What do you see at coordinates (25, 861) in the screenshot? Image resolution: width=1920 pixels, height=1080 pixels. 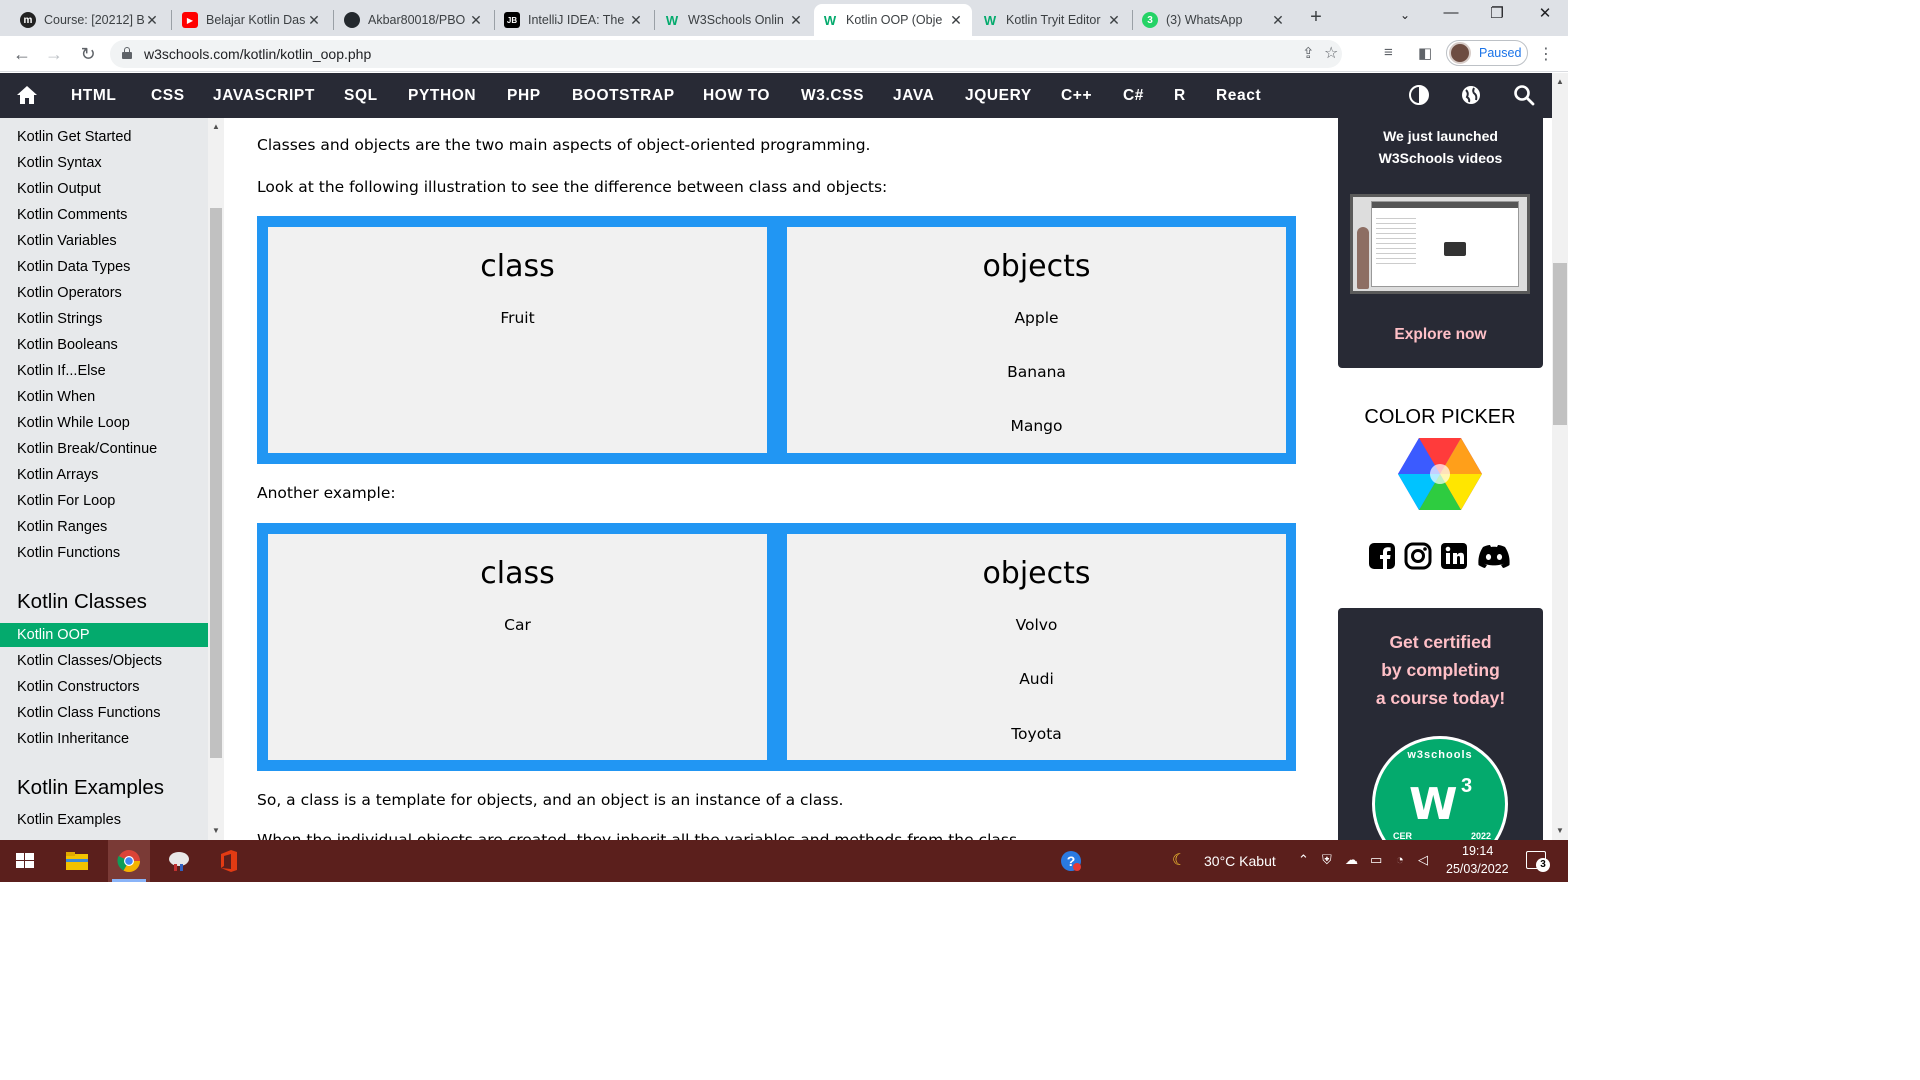 I see `windows-start-icon` at bounding box center [25, 861].